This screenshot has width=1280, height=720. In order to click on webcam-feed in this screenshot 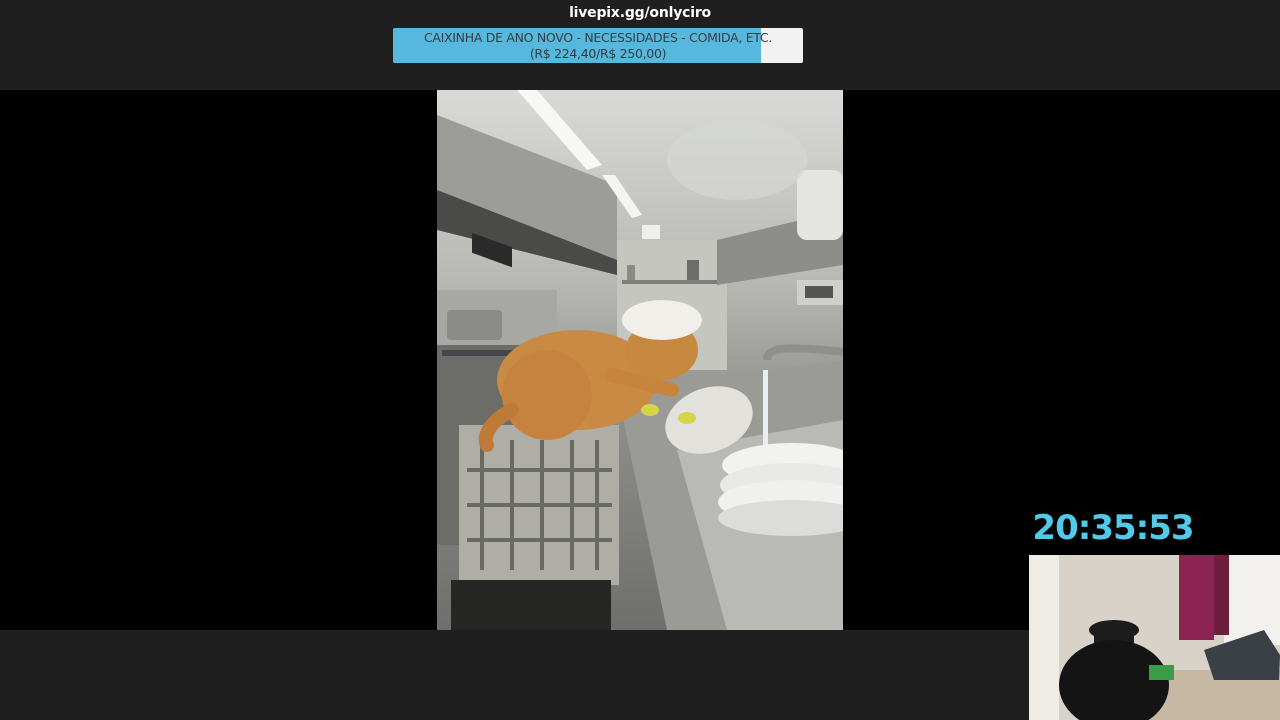, I will do `click(1154, 637)`.